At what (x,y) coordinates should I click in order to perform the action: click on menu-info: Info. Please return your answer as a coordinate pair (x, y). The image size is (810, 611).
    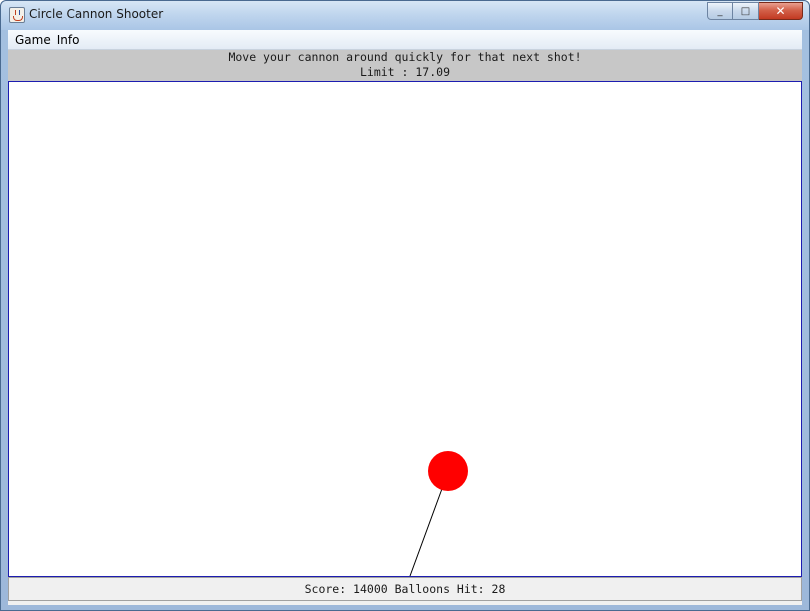
    Looking at the image, I should click on (68, 40).